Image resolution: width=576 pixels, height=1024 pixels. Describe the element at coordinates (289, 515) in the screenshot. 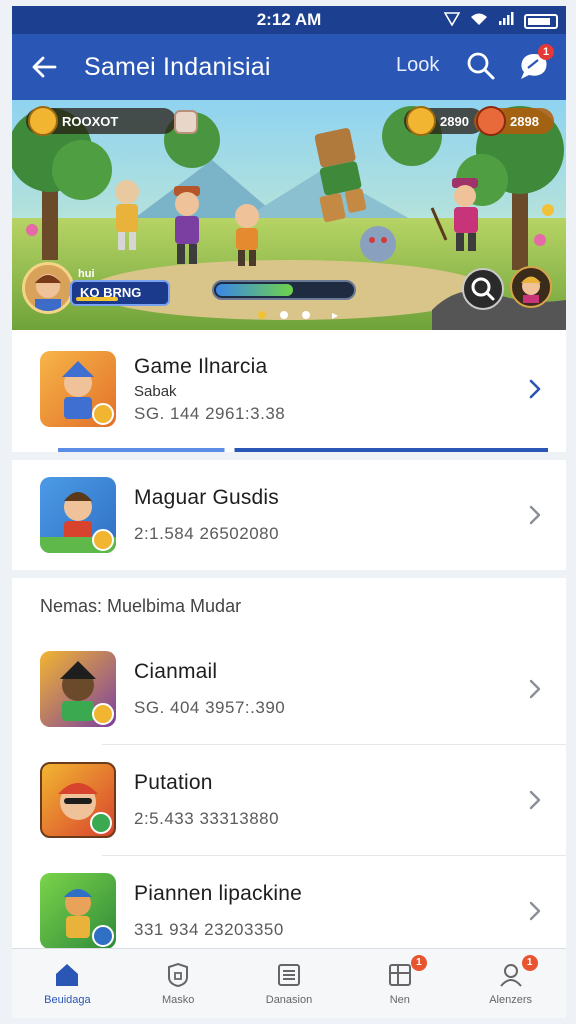

I see `list-item: Maguar Gusdis 2:1.584 26502080` at that location.